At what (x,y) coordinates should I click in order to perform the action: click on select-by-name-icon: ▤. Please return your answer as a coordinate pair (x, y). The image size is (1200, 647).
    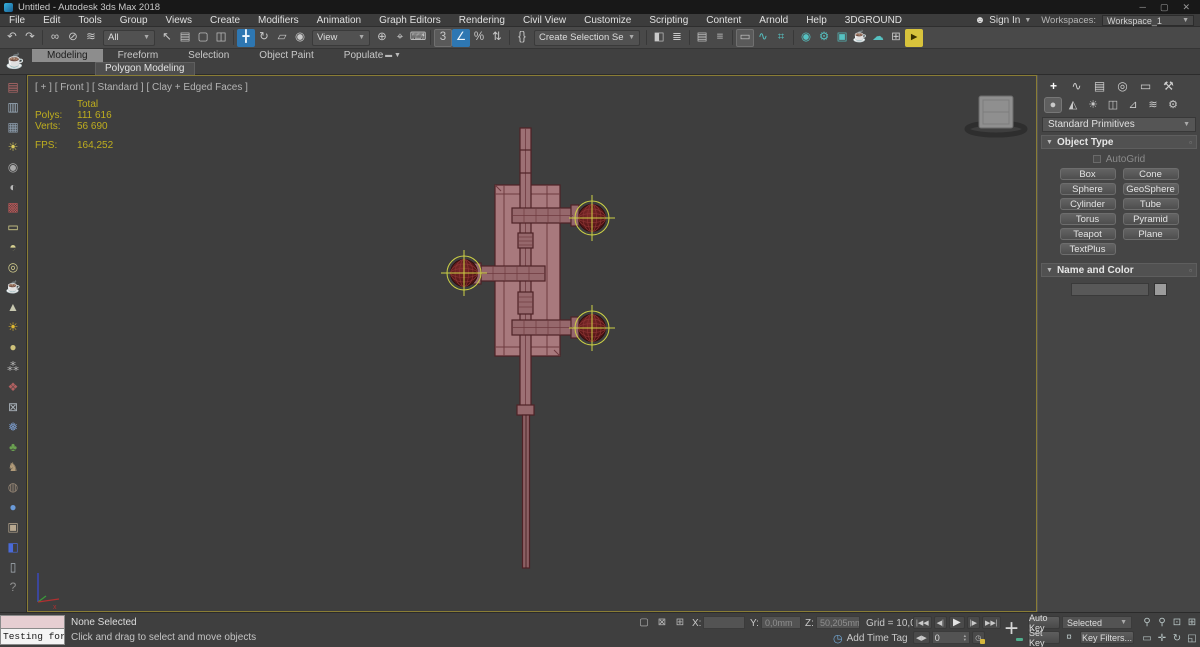
    Looking at the image, I should click on (185, 38).